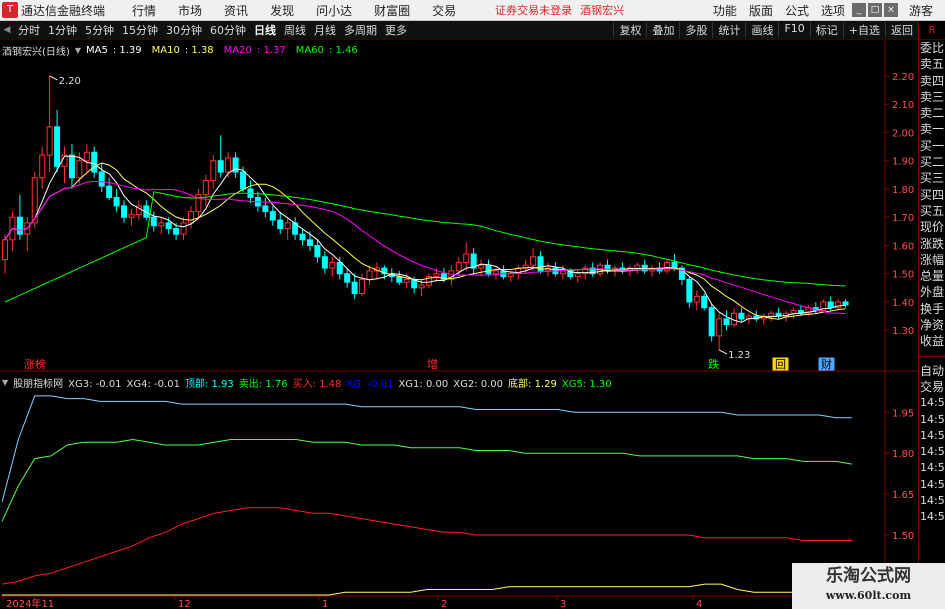 This screenshot has height=609, width=945. Describe the element at coordinates (29, 30) in the screenshot. I see `period-tick: 分时` at that location.